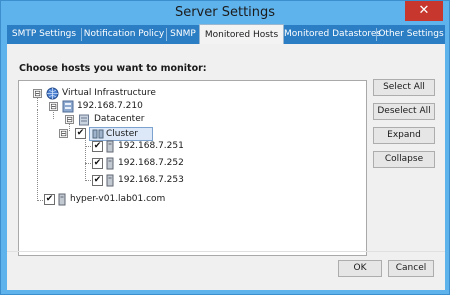  I want to click on tree-node-label: 192.168.7.253, so click(151, 180).